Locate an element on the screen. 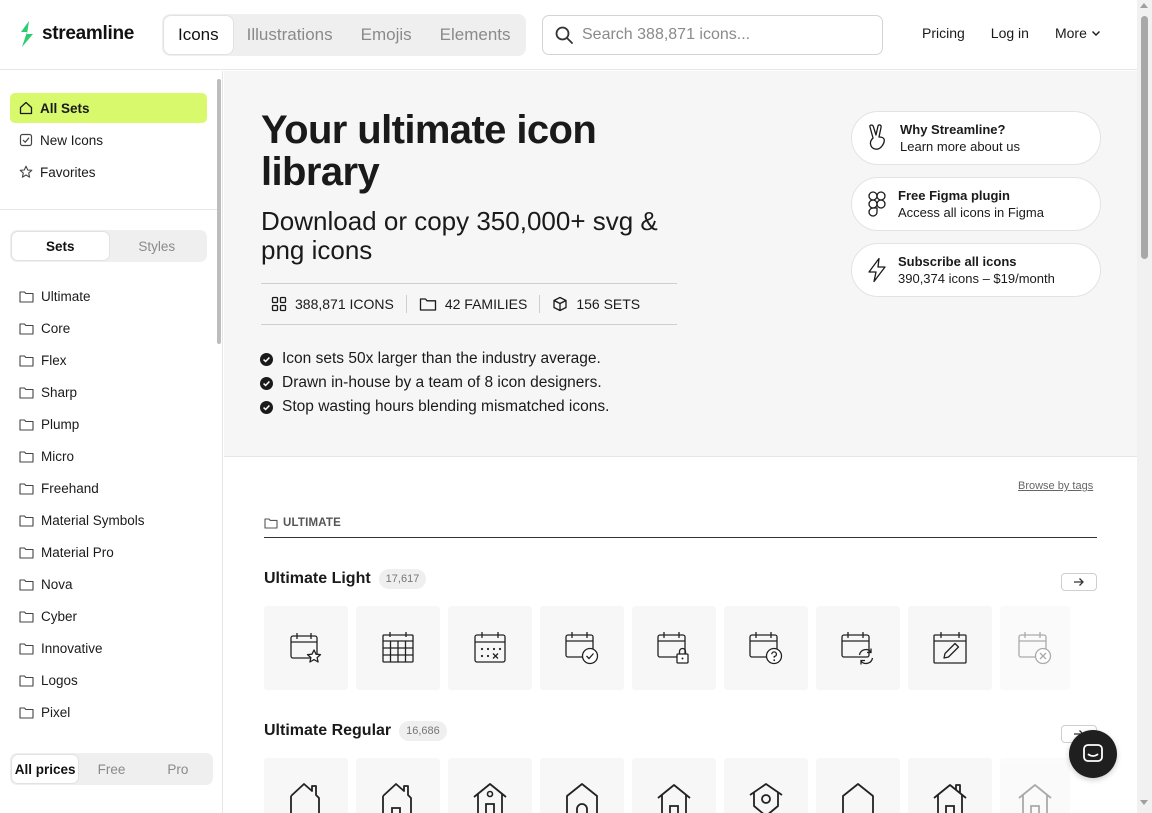 Image resolution: width=1152 pixels, height=813 pixels. sidebar-set-ultimate: Ultimate is located at coordinates (108, 296).